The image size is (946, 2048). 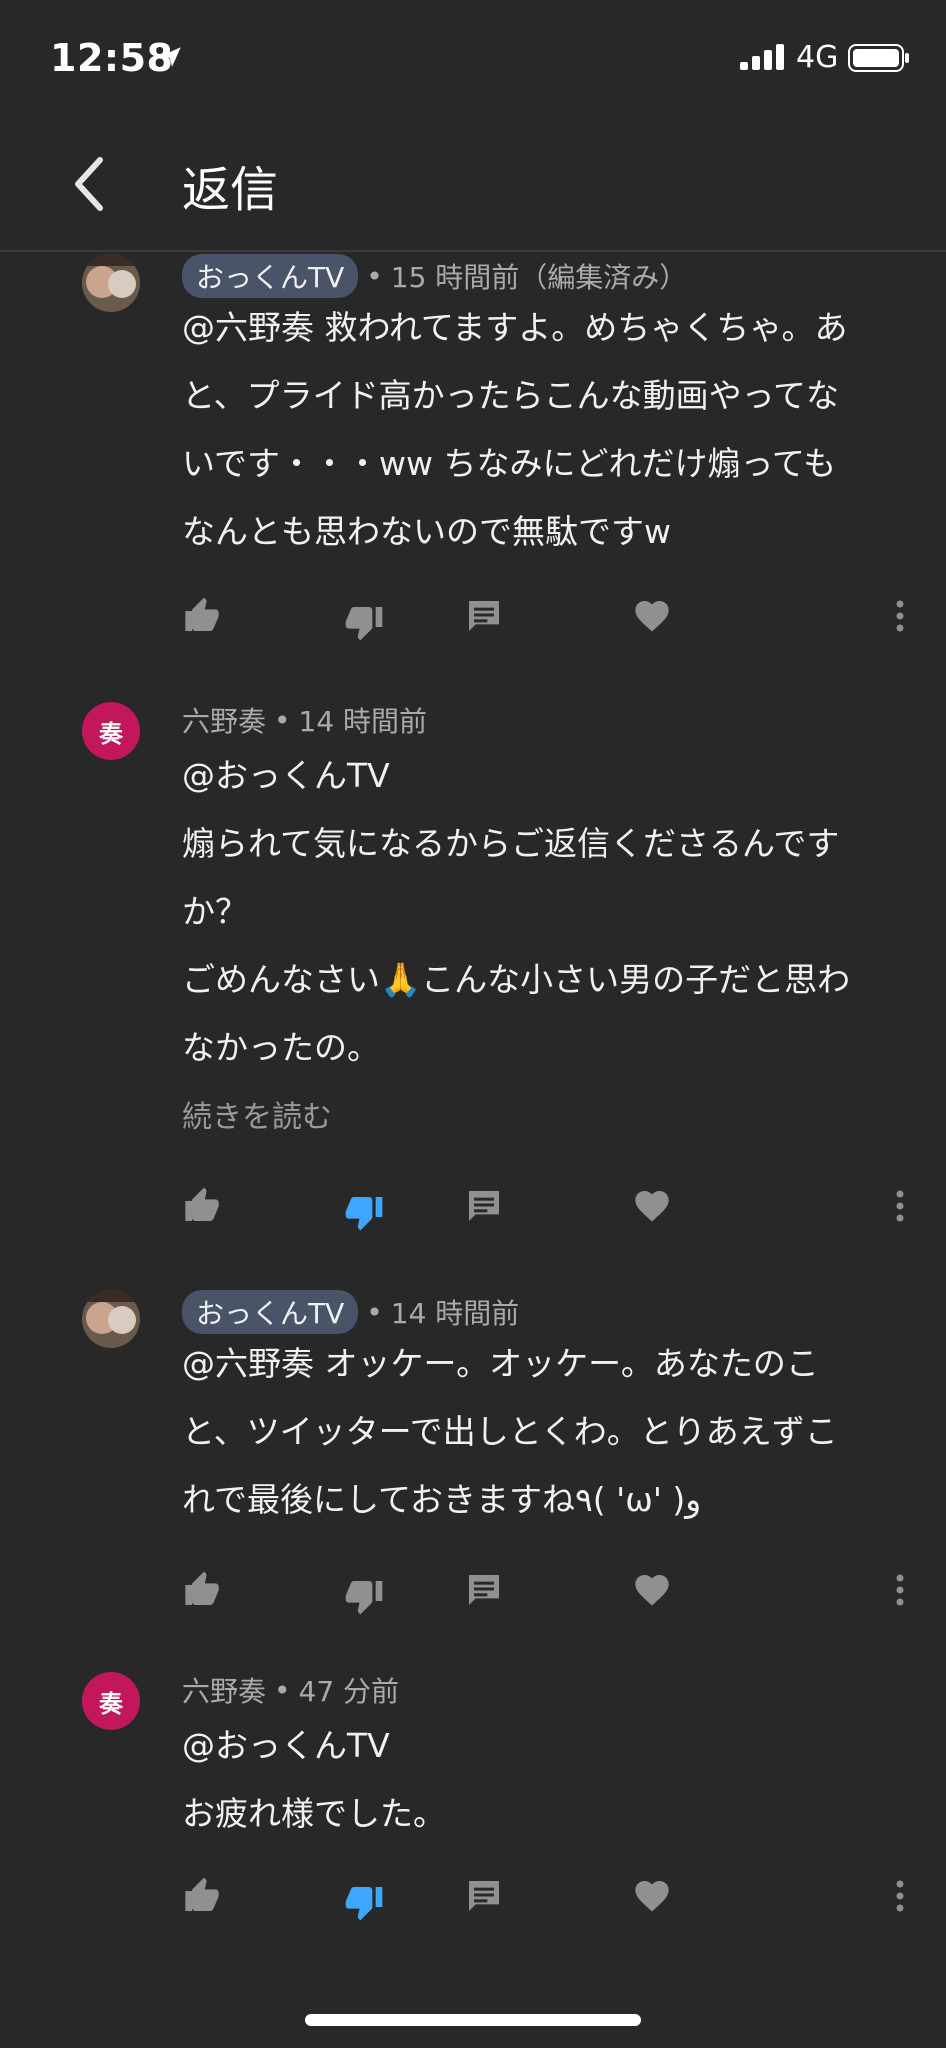 I want to click on home-indicator, so click(x=473, y=2020).